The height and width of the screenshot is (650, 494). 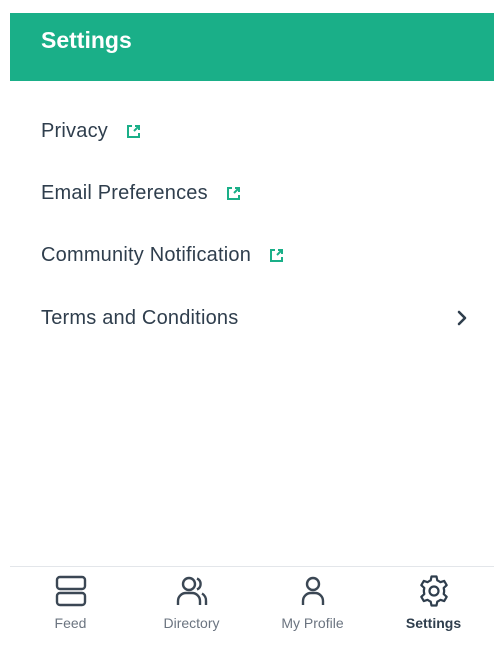 What do you see at coordinates (86, 40) in the screenshot?
I see `page-title: Settings` at bounding box center [86, 40].